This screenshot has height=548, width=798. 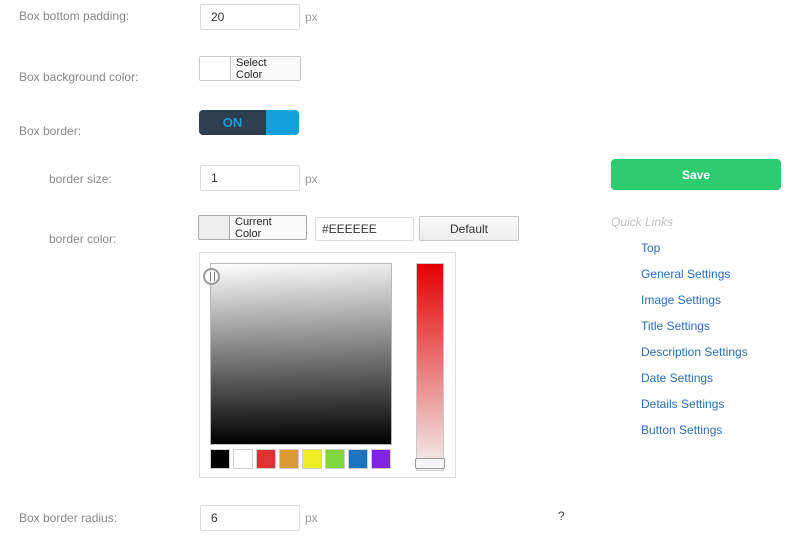 What do you see at coordinates (215, 68) in the screenshot?
I see `color-swatch` at bounding box center [215, 68].